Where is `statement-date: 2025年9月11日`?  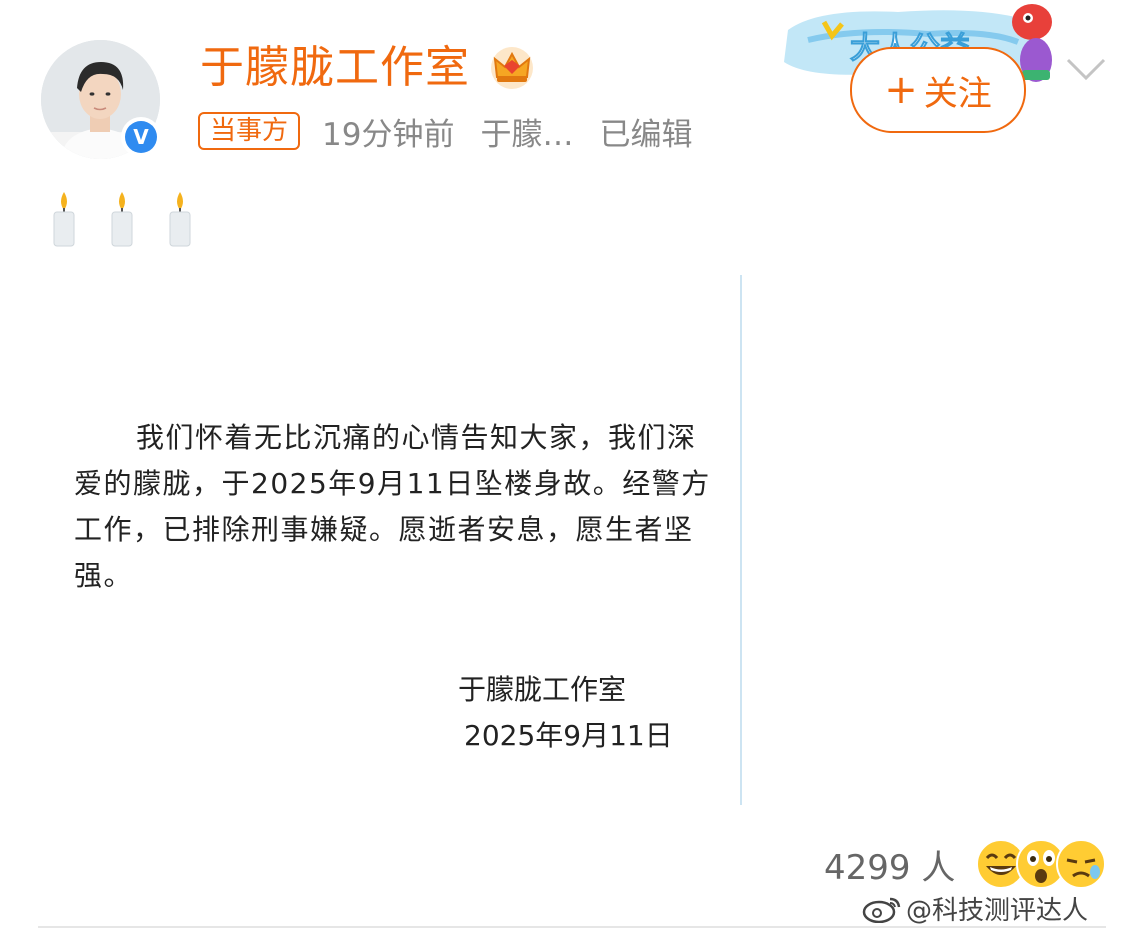
statement-date: 2025年9月11日 is located at coordinates (568, 735).